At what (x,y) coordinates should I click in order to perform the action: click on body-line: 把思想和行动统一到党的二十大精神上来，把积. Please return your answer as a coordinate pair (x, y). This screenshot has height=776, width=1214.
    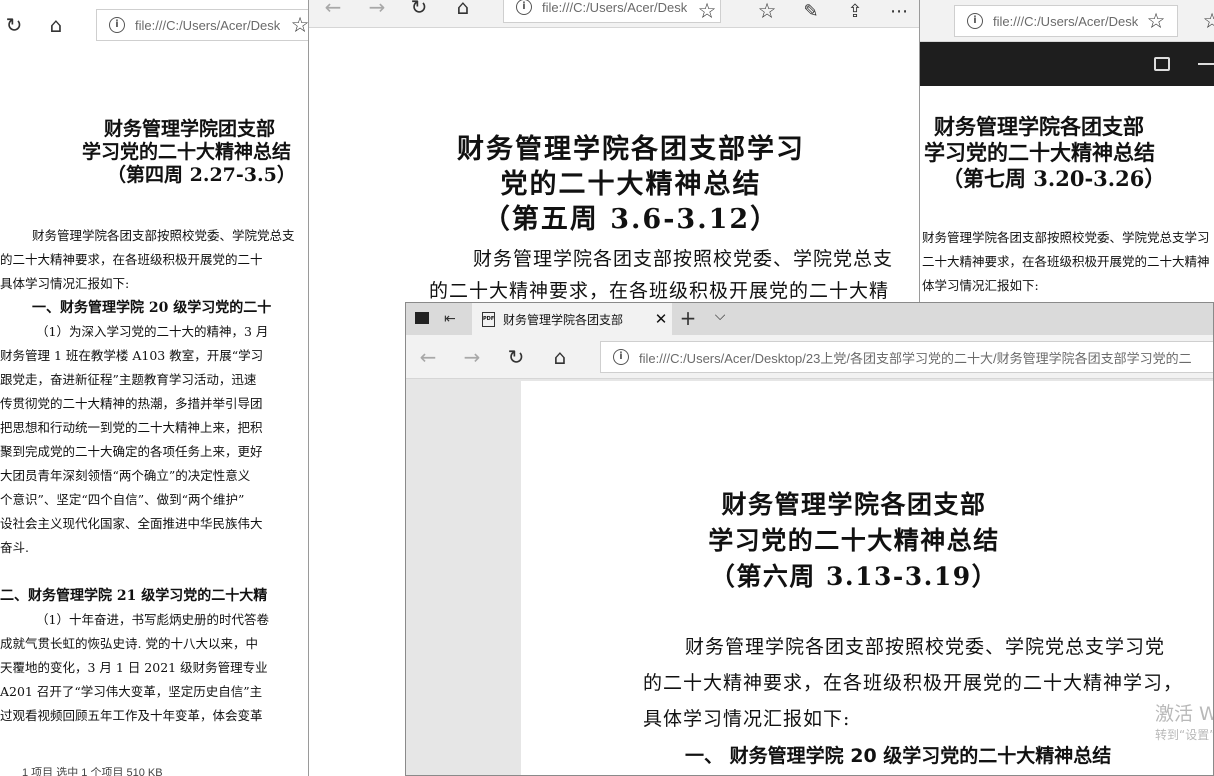
    Looking at the image, I should click on (131, 427).